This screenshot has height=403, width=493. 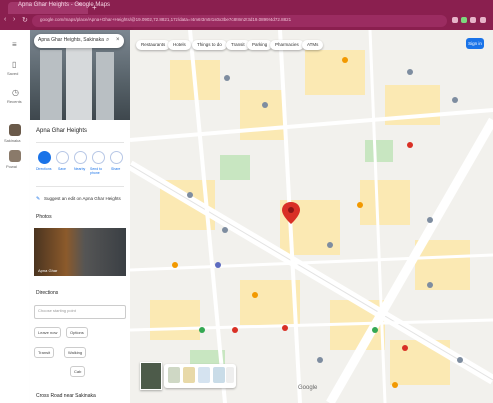 I want to click on rail-label-recents: Recents, so click(x=14, y=101).